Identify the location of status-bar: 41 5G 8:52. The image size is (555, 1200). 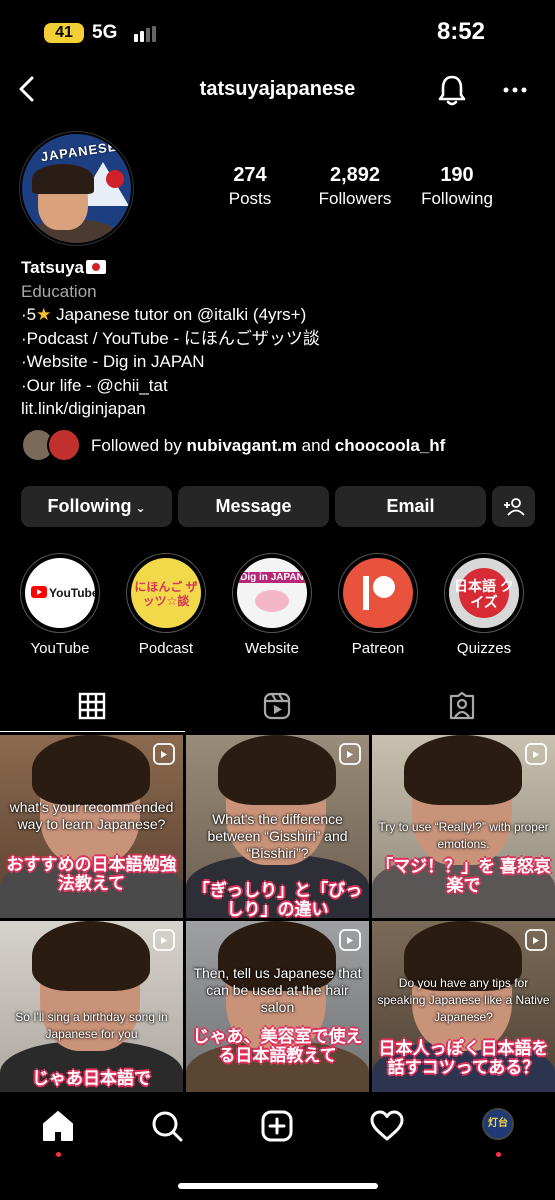
(277, 32).